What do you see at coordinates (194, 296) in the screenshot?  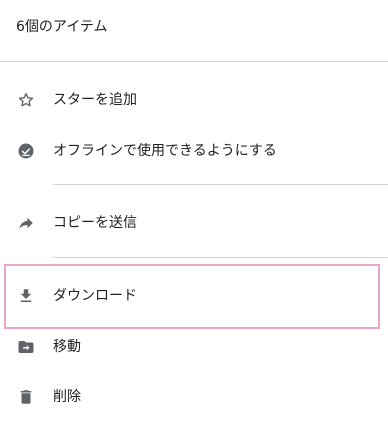 I see `menu-item-download: ダウンロード` at bounding box center [194, 296].